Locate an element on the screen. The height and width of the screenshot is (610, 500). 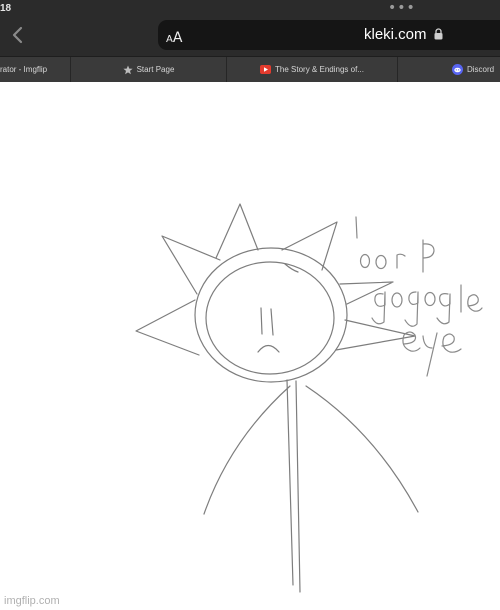
spike-top-right is located at coordinates (309, 246).